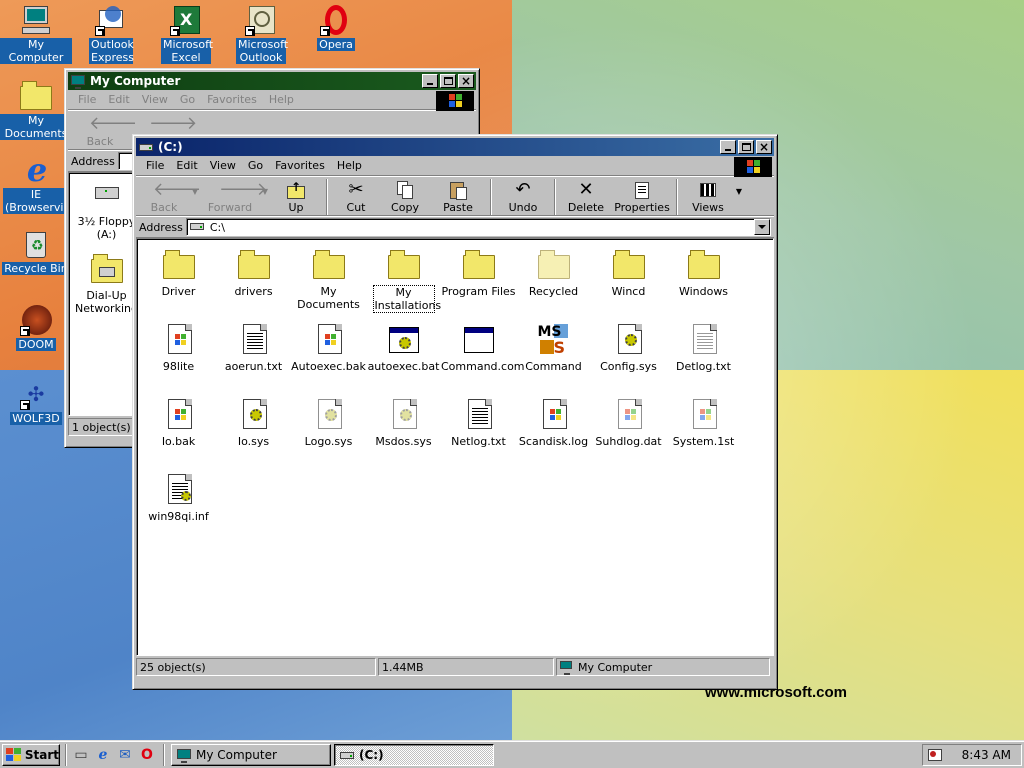  I want to click on file-item: 98lite, so click(178, 348).